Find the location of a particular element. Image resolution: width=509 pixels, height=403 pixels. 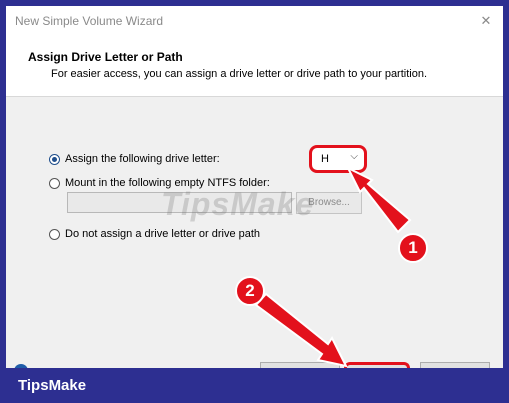

annotation-badge-2: 2 is located at coordinates (250, 291).